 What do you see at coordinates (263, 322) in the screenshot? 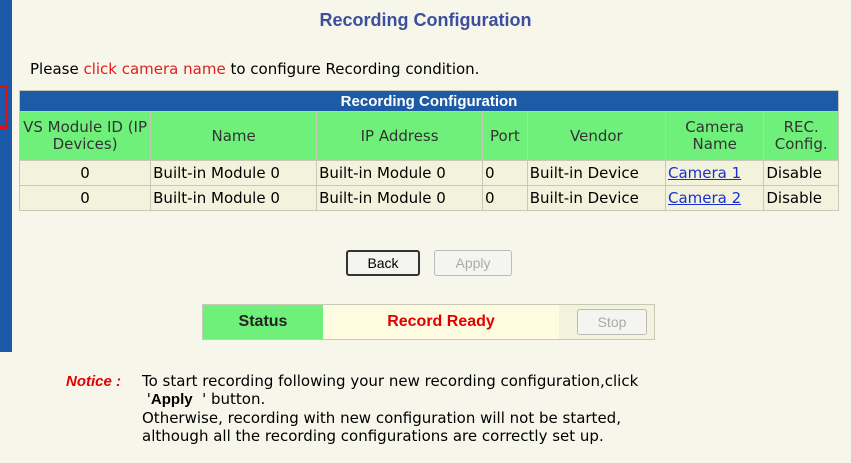
I see `status-label: Status` at bounding box center [263, 322].